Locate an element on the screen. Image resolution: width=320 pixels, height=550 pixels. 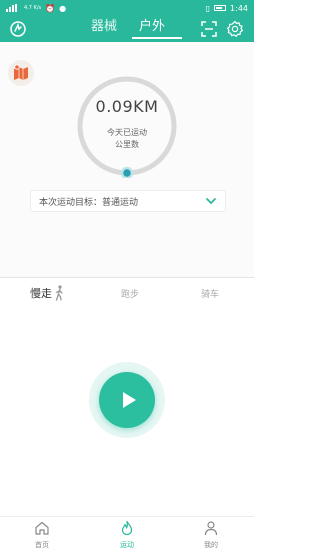
nav-sport: 运动 is located at coordinates (127, 535).